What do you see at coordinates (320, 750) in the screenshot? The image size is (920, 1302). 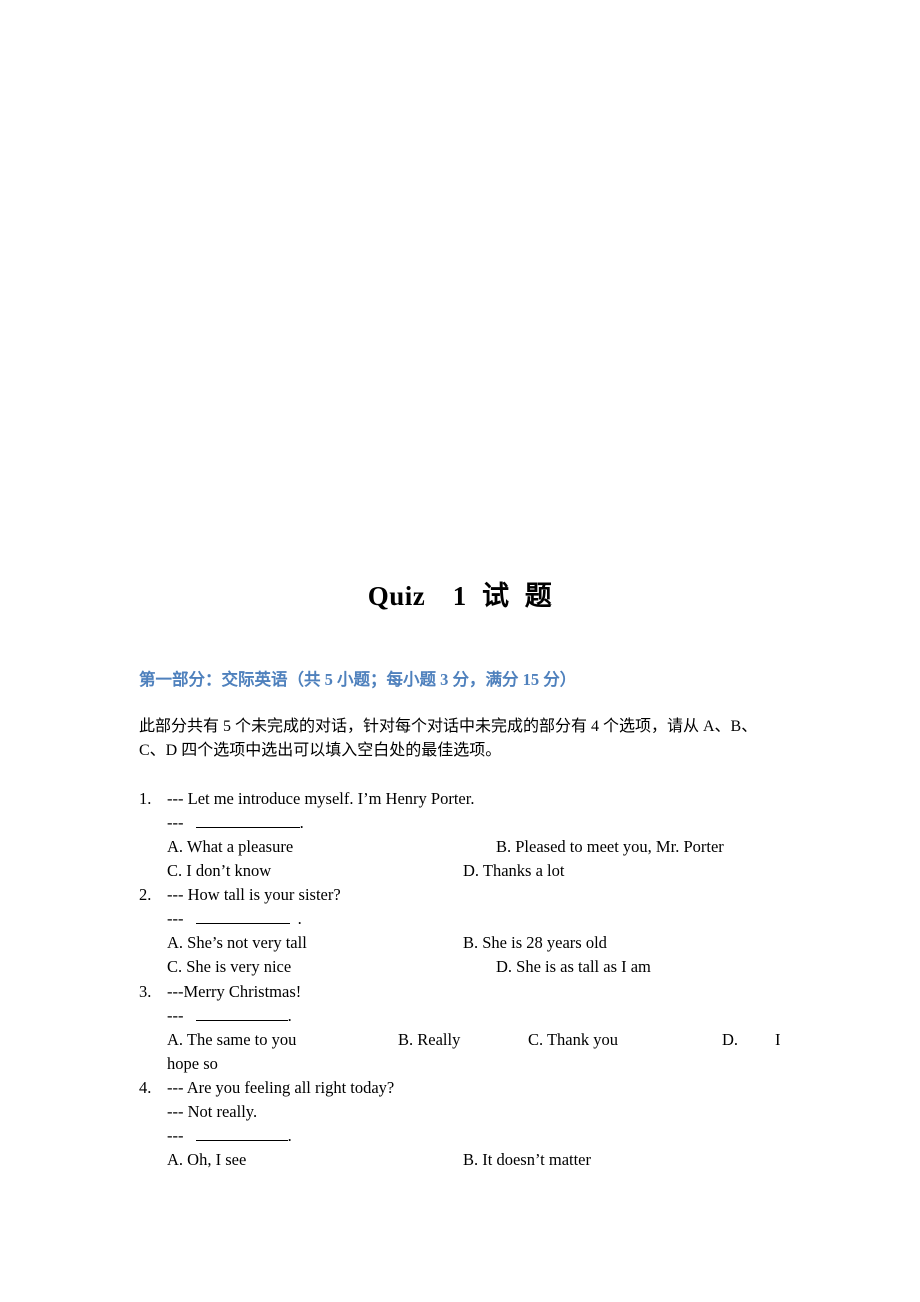 I see `instructions-line: C、D 四个选项中选出可以填入空白处的最佳选项。` at bounding box center [320, 750].